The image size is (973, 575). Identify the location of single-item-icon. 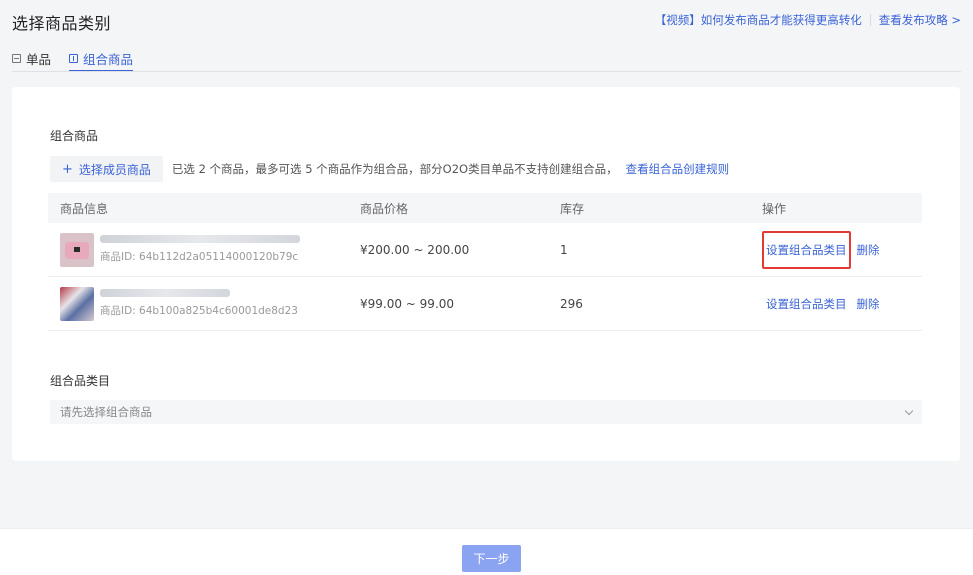
(16, 58).